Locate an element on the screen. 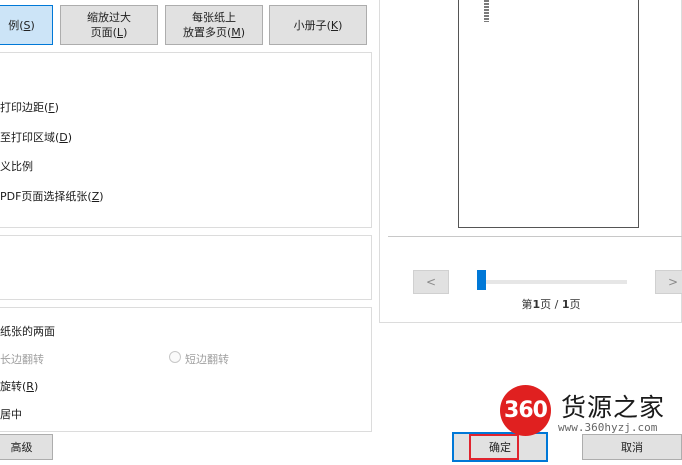 The image size is (682, 465). sizing-button-multiple-label: 每张纸上 放置多页(M) is located at coordinates (214, 25).